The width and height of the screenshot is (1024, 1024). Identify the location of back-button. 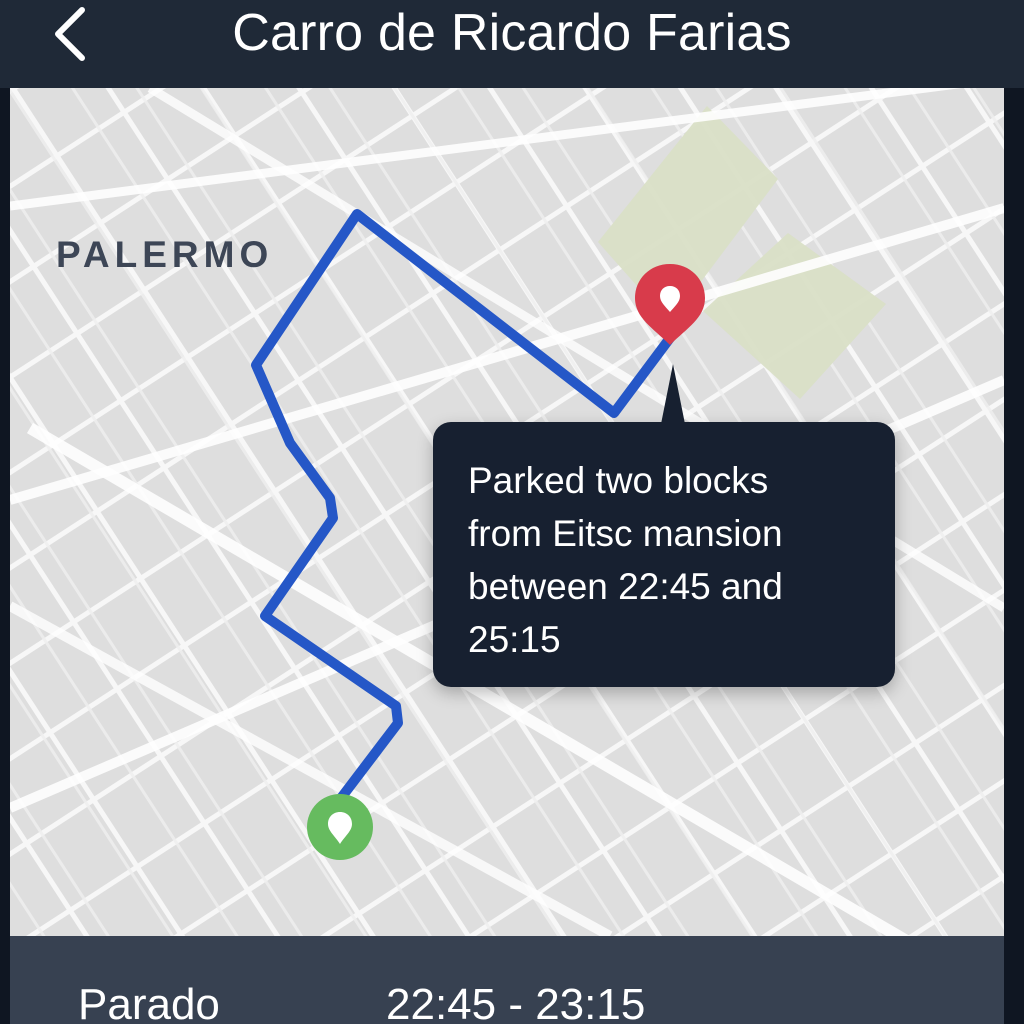
(72, 34).